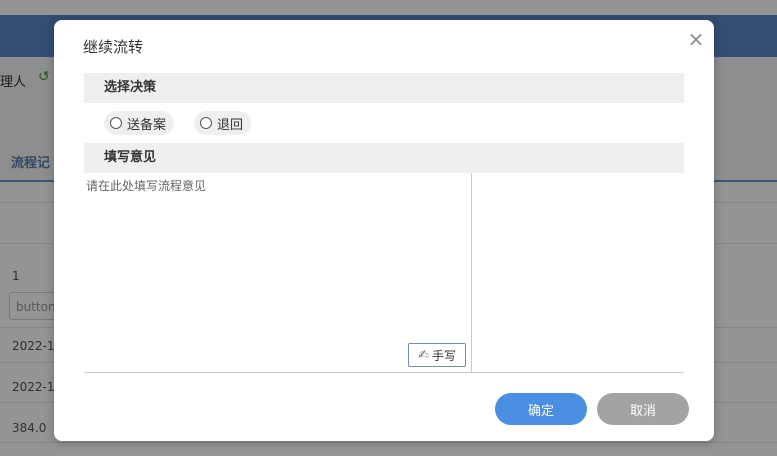  What do you see at coordinates (423, 355) in the screenshot?
I see `pen-icon: ✍` at bounding box center [423, 355].